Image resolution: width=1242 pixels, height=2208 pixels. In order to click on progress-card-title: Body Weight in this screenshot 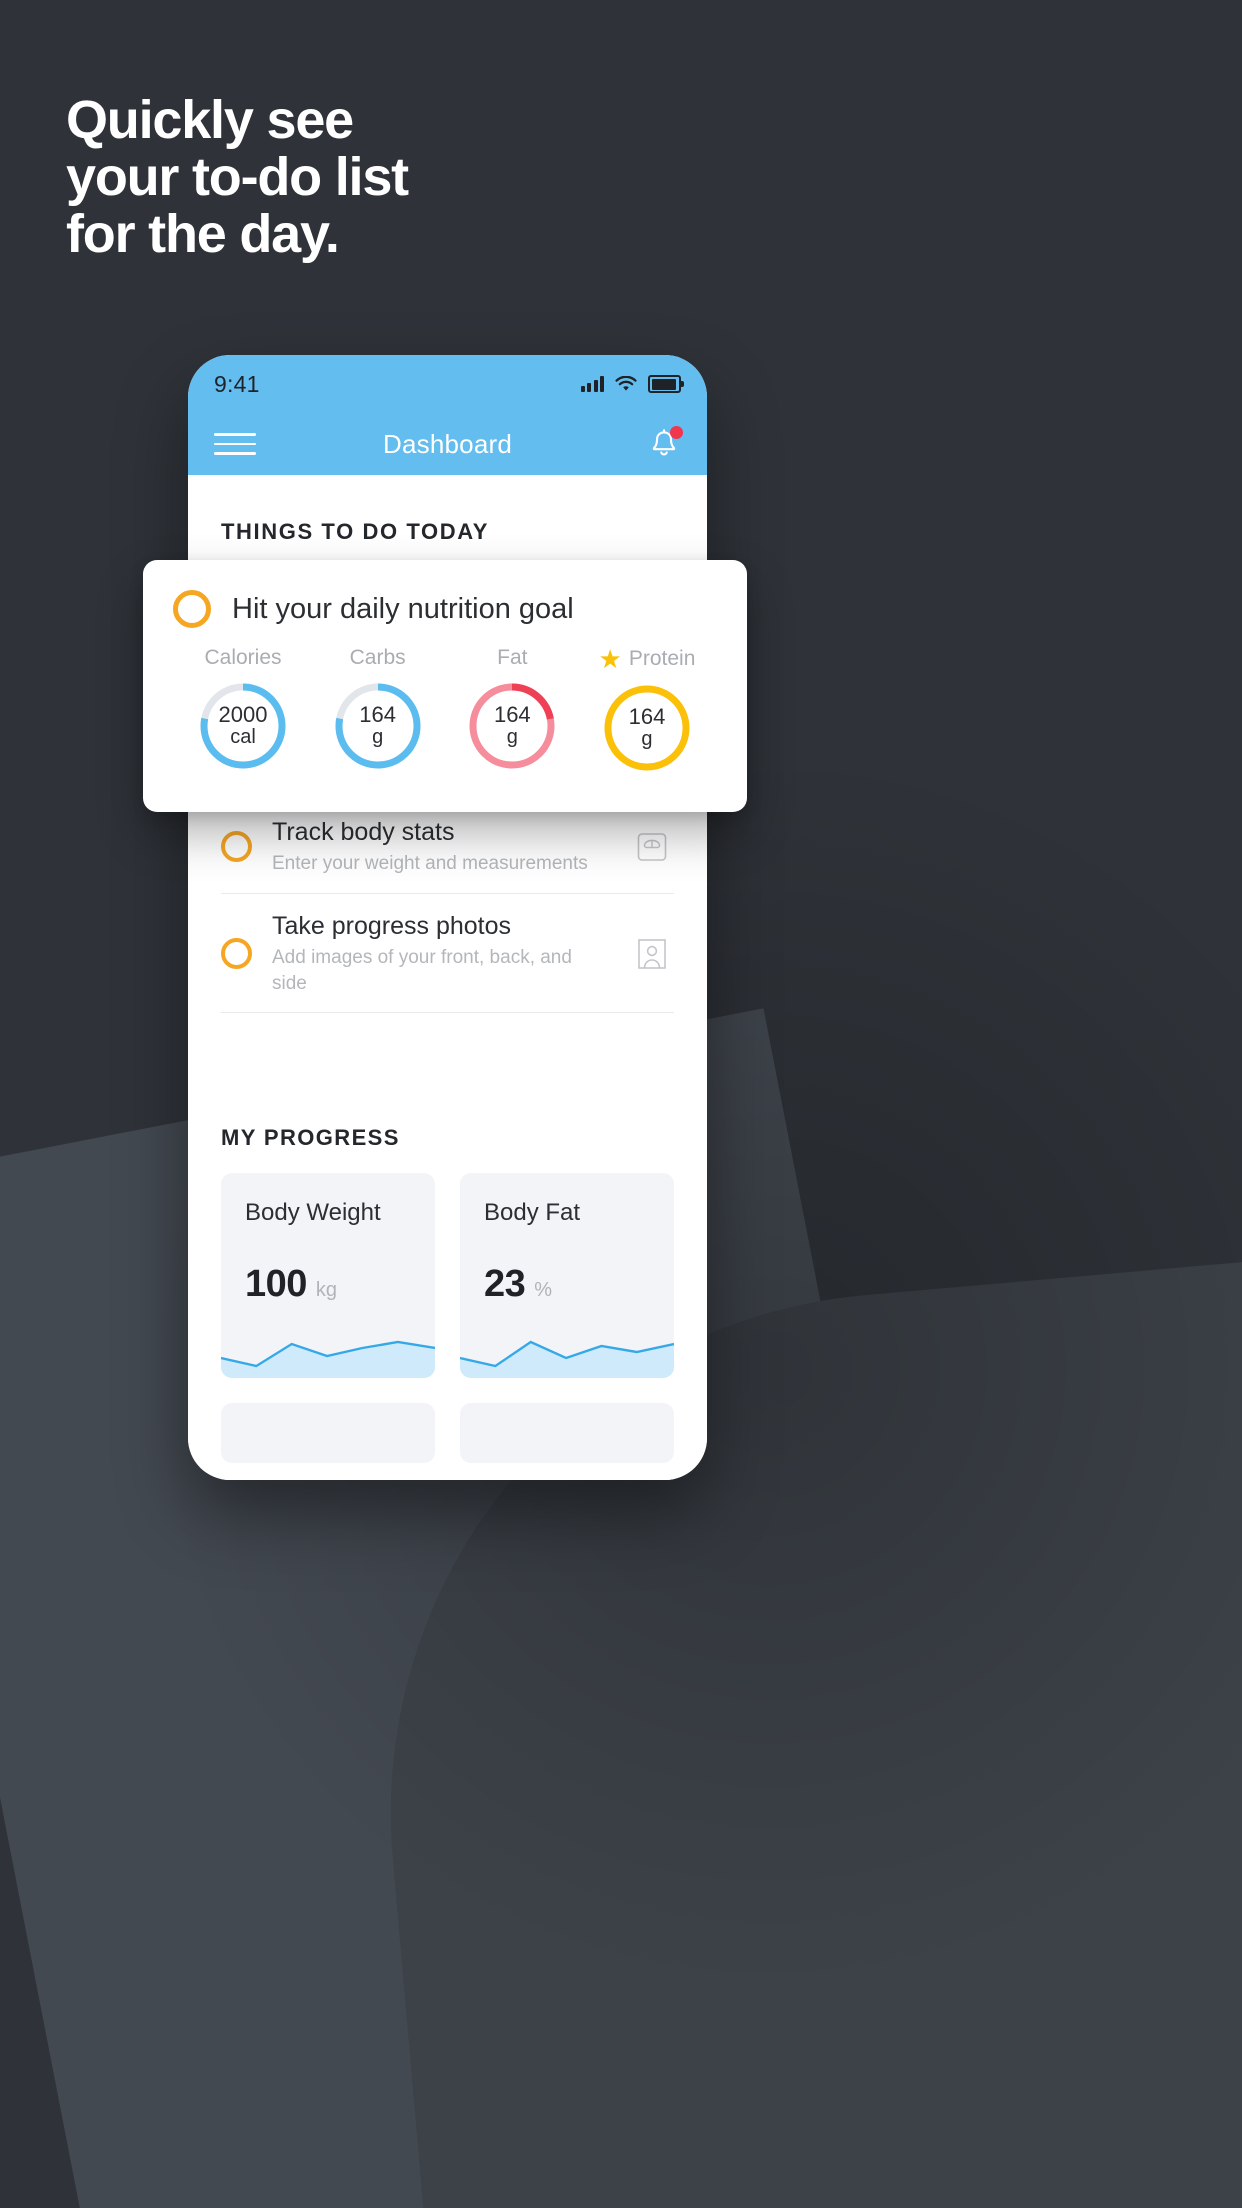, I will do `click(313, 1213)`.